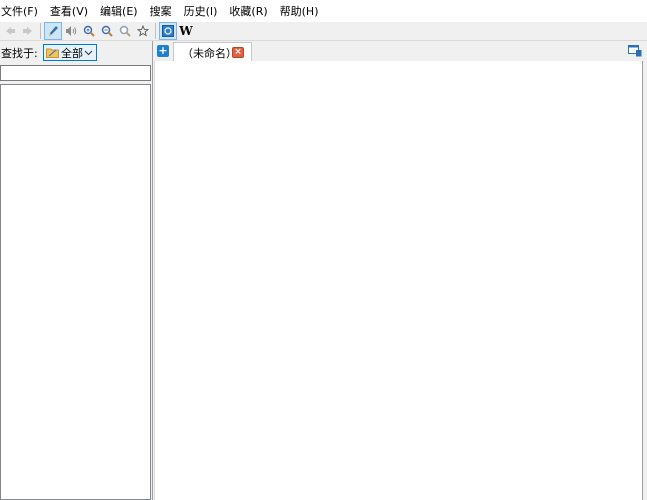  I want to click on dictionary-icon, so click(168, 31).